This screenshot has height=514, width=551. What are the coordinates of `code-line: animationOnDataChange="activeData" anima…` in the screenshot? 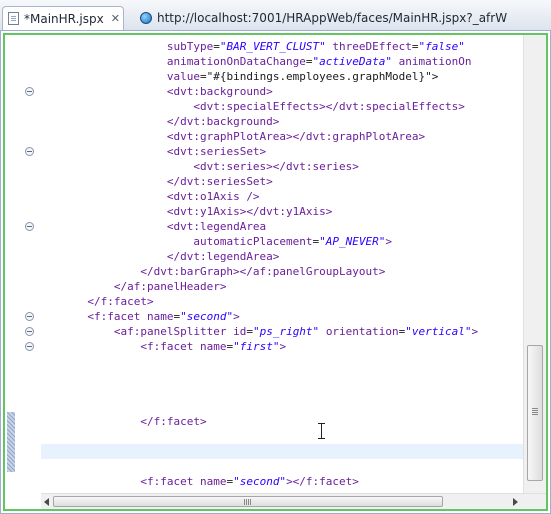 It's located at (282, 61).